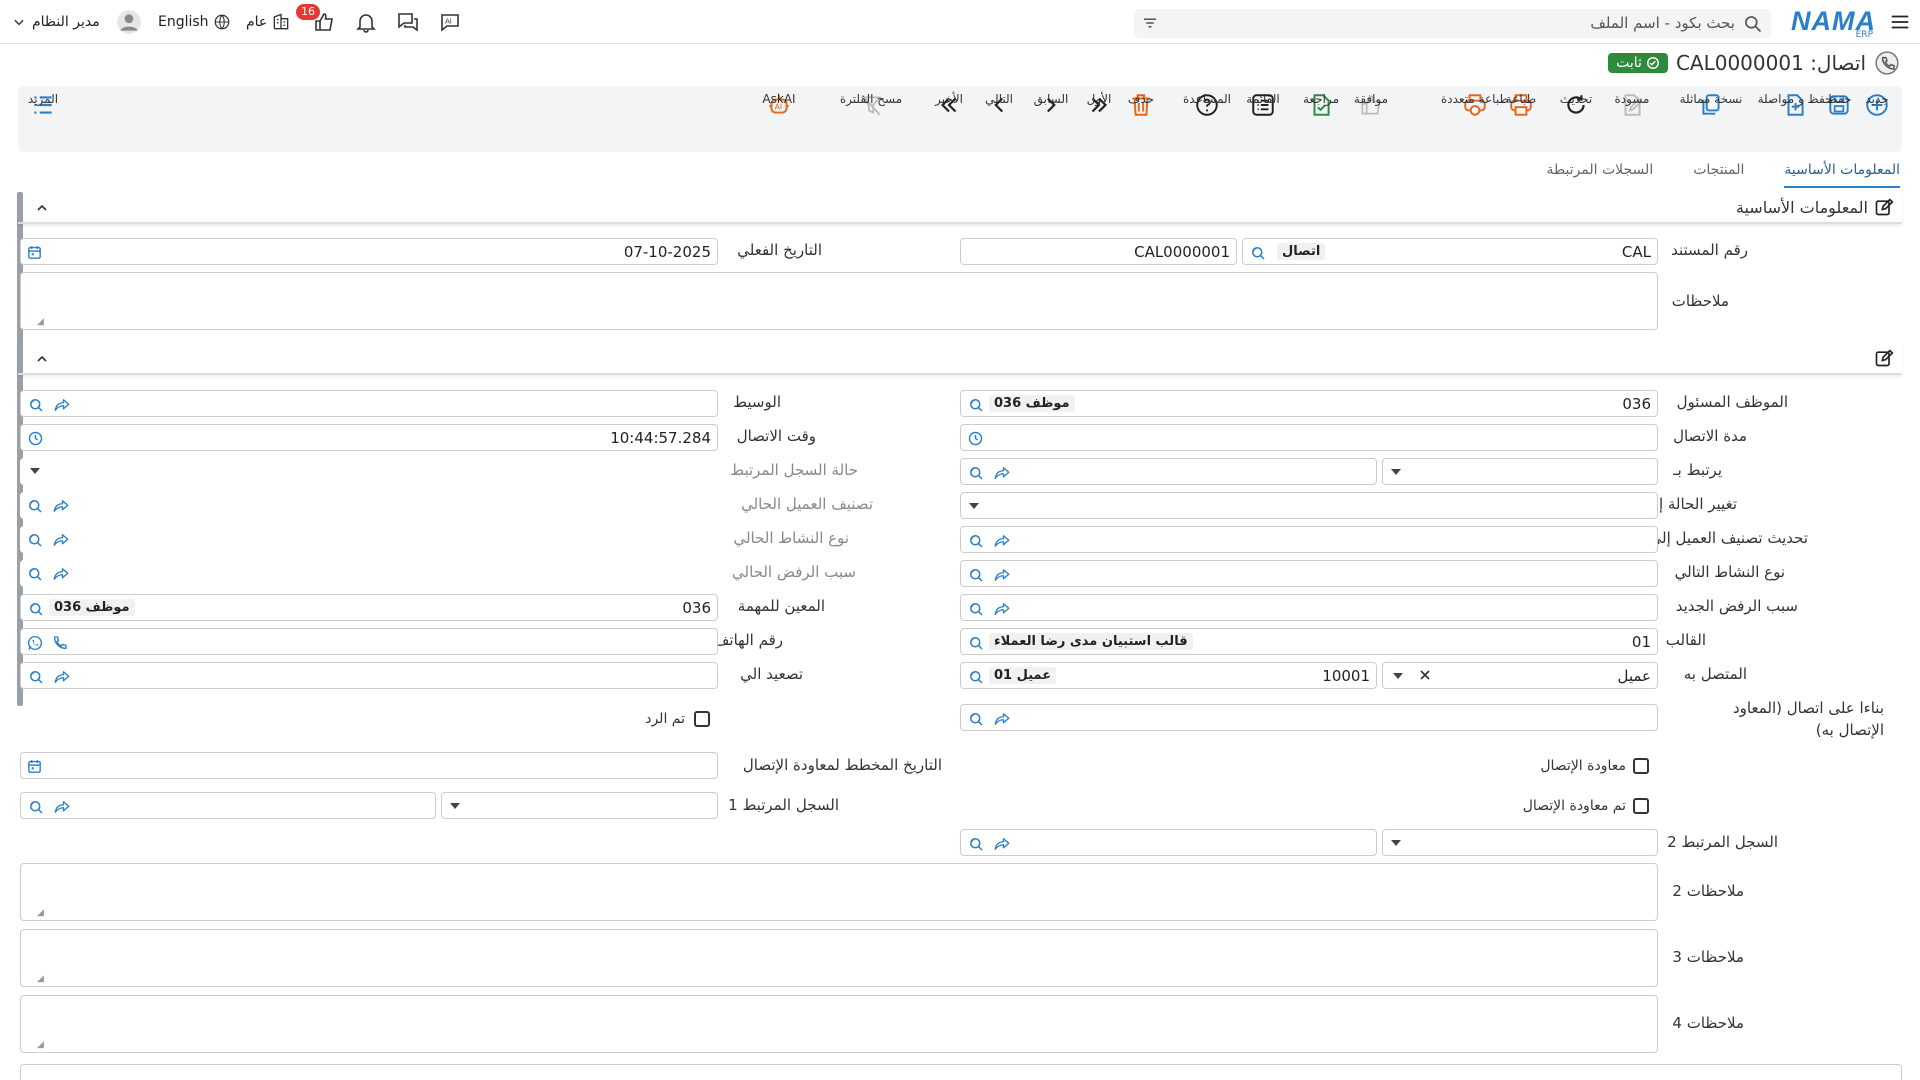  What do you see at coordinates (1877, 105) in the screenshot?
I see `new-button: جديد` at bounding box center [1877, 105].